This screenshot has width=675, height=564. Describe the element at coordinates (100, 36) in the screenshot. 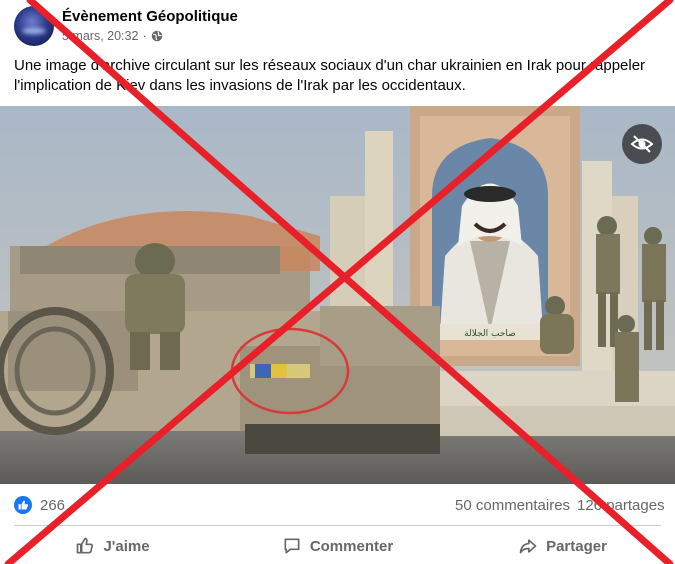

I see `post-timestamp: 5 mars, 20:32` at that location.